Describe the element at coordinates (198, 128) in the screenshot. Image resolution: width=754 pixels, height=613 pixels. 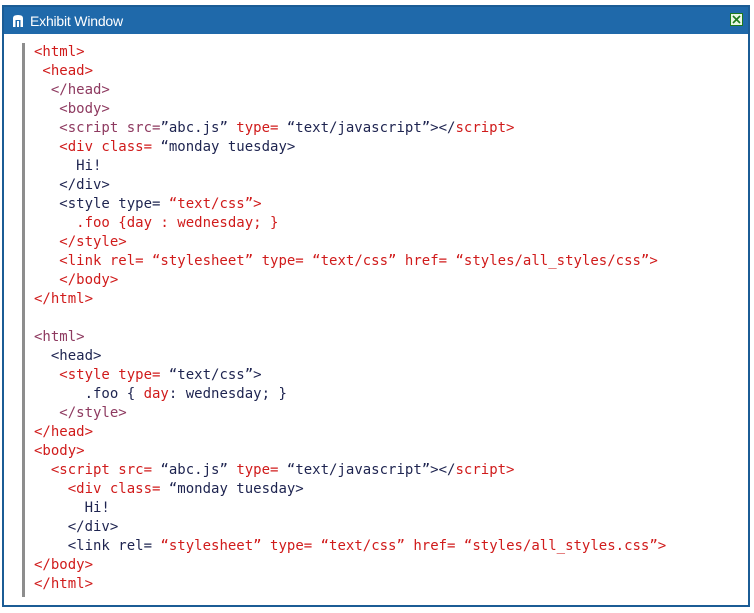
I see `code-token: ”abc.js”` at that location.